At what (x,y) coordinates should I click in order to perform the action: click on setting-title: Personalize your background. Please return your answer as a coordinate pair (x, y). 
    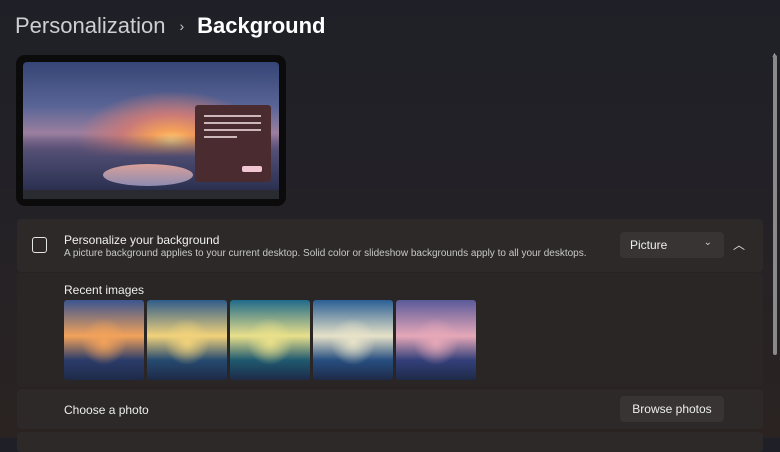
    Looking at the image, I should click on (142, 240).